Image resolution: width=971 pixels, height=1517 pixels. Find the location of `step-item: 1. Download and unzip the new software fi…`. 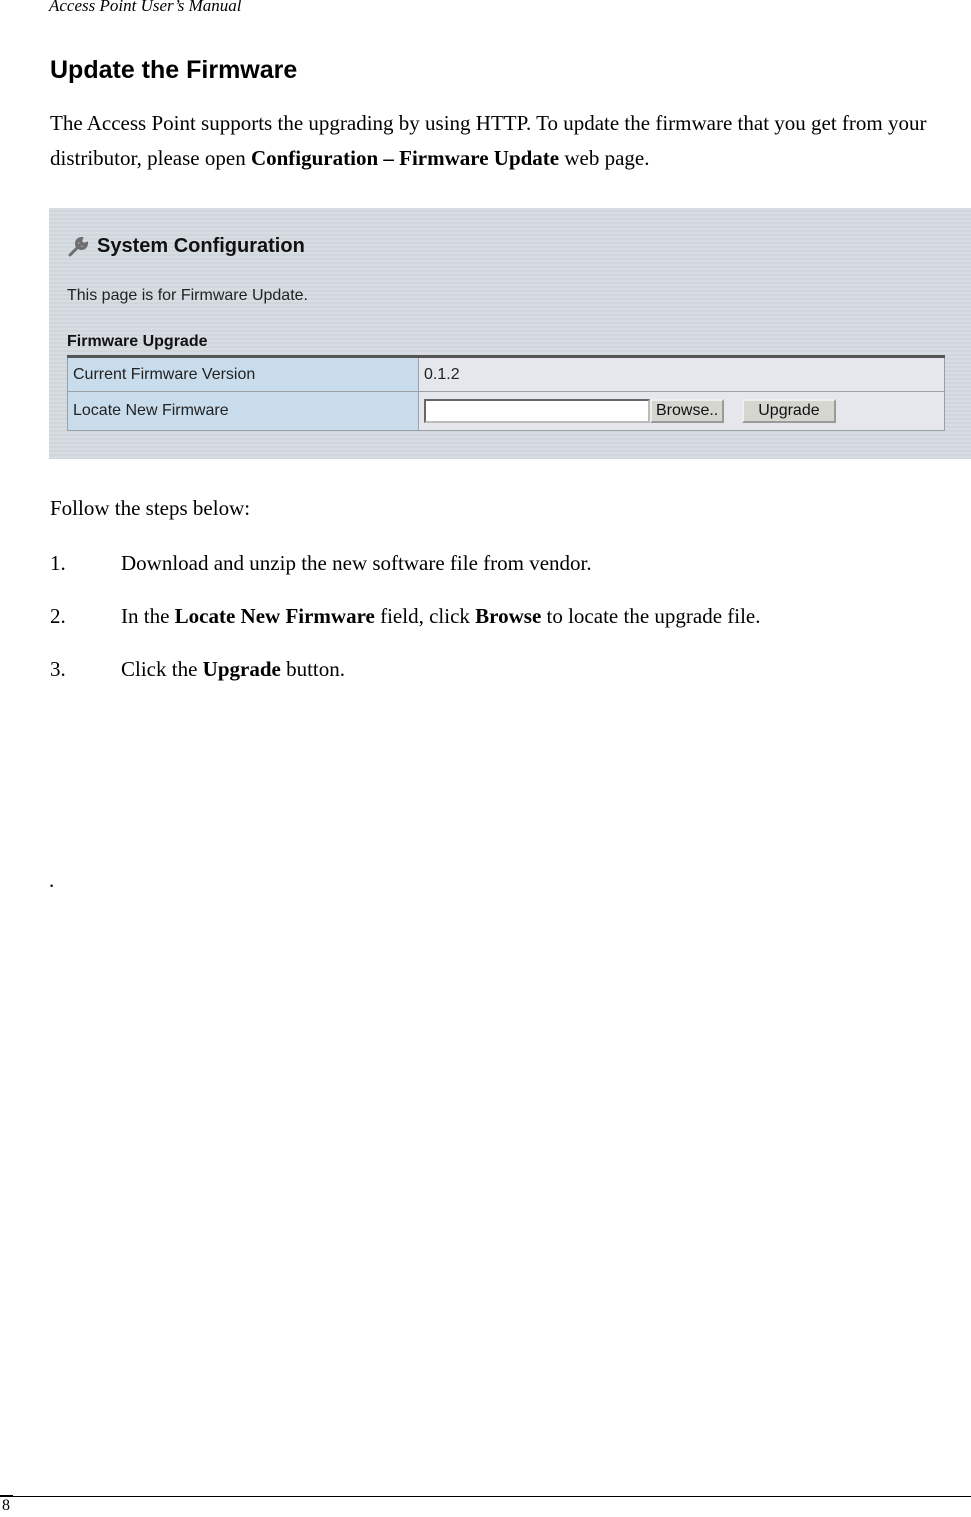

step-item: 1. Download and unzip the new software fi… is located at coordinates (405, 574).